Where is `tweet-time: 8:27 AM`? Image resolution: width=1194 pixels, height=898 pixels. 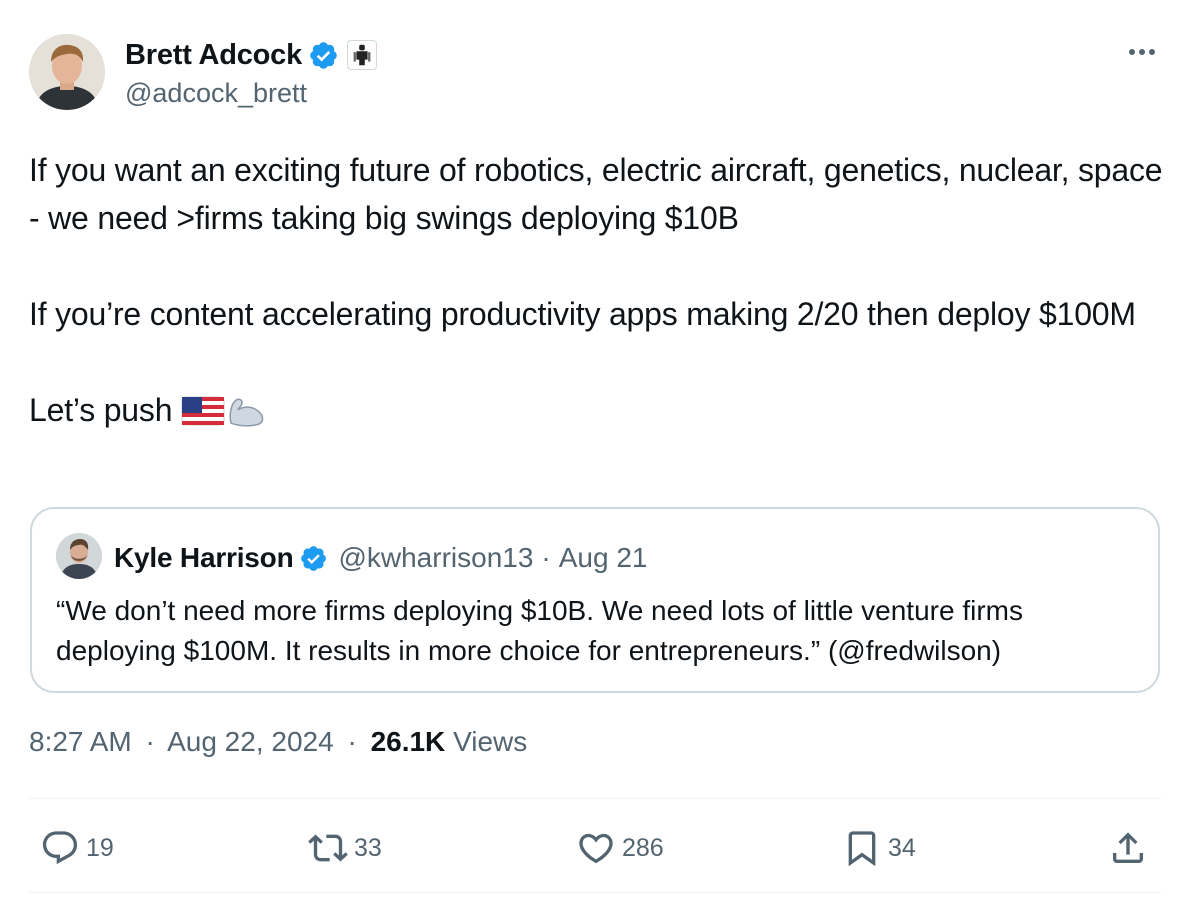 tweet-time: 8:27 AM is located at coordinates (80, 741).